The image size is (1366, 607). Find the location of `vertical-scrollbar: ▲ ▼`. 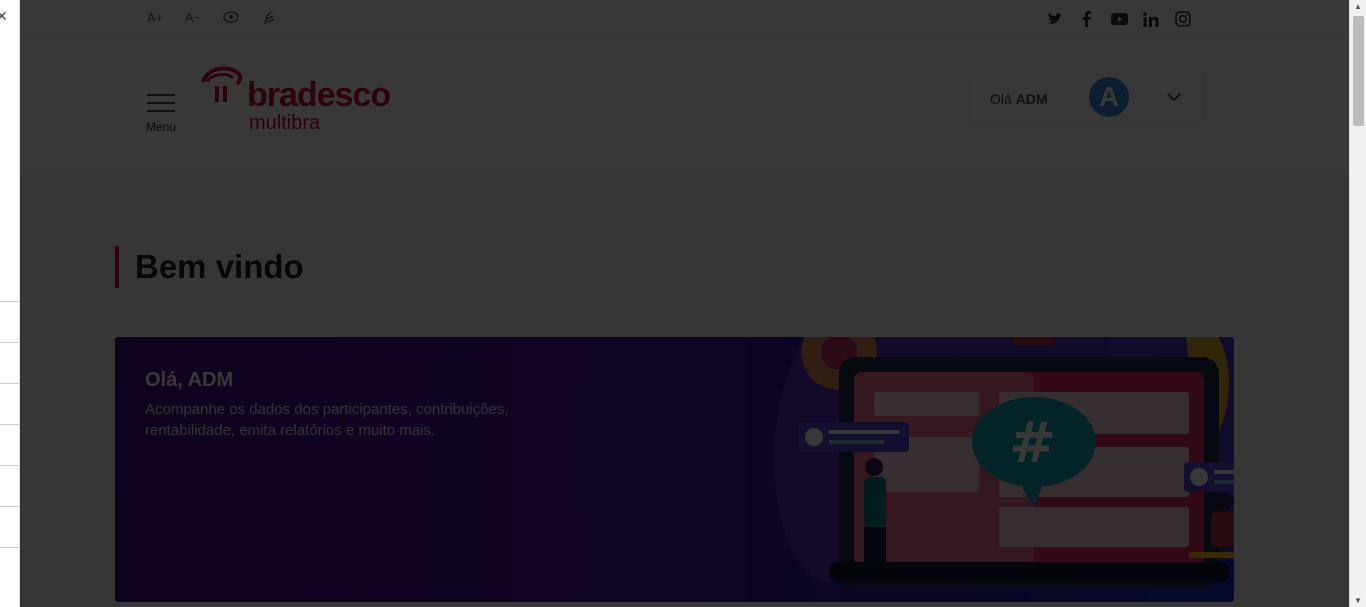

vertical-scrollbar: ▲ ▼ is located at coordinates (1357, 303).